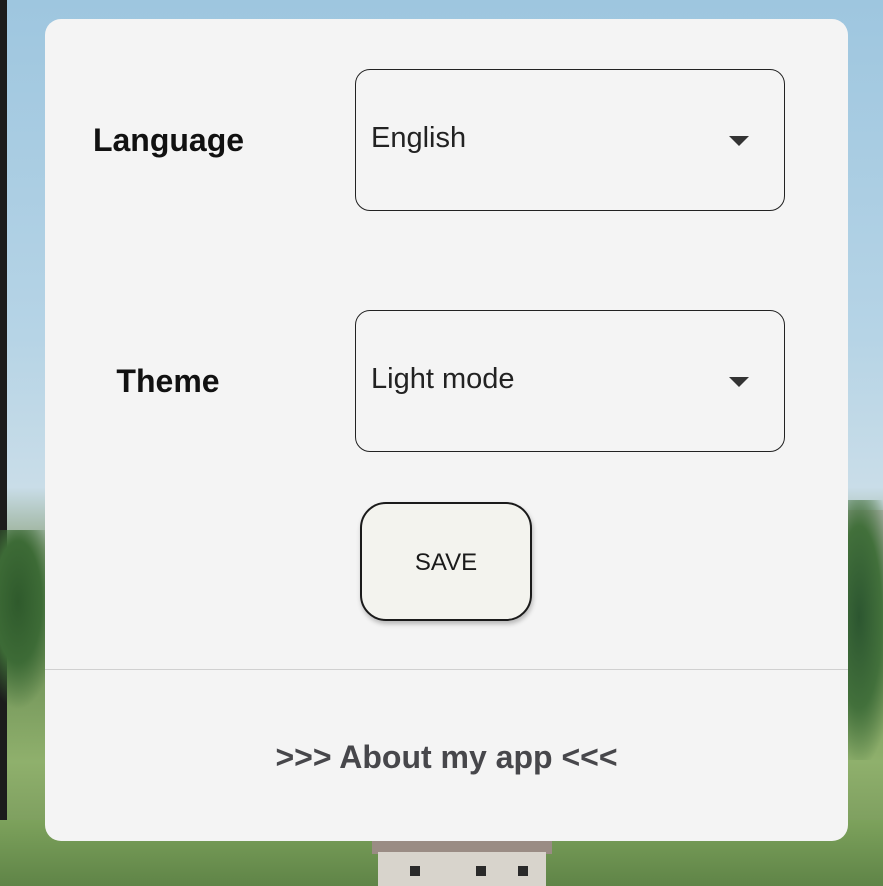  I want to click on theme-selected-value: Light mode, so click(443, 379).